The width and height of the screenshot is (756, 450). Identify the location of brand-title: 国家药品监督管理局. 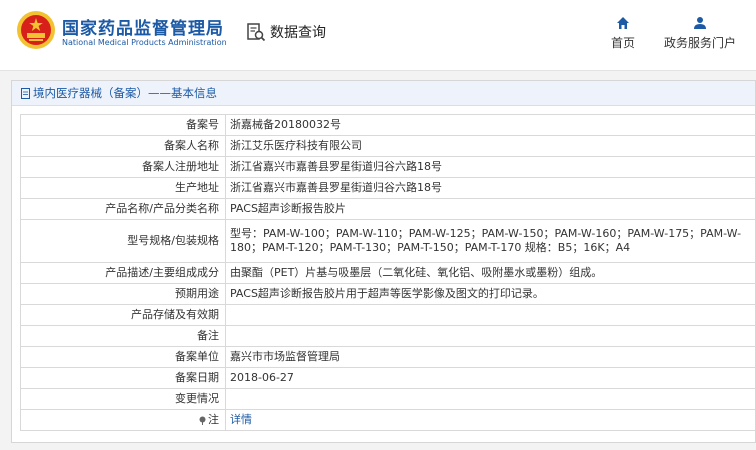
(143, 26).